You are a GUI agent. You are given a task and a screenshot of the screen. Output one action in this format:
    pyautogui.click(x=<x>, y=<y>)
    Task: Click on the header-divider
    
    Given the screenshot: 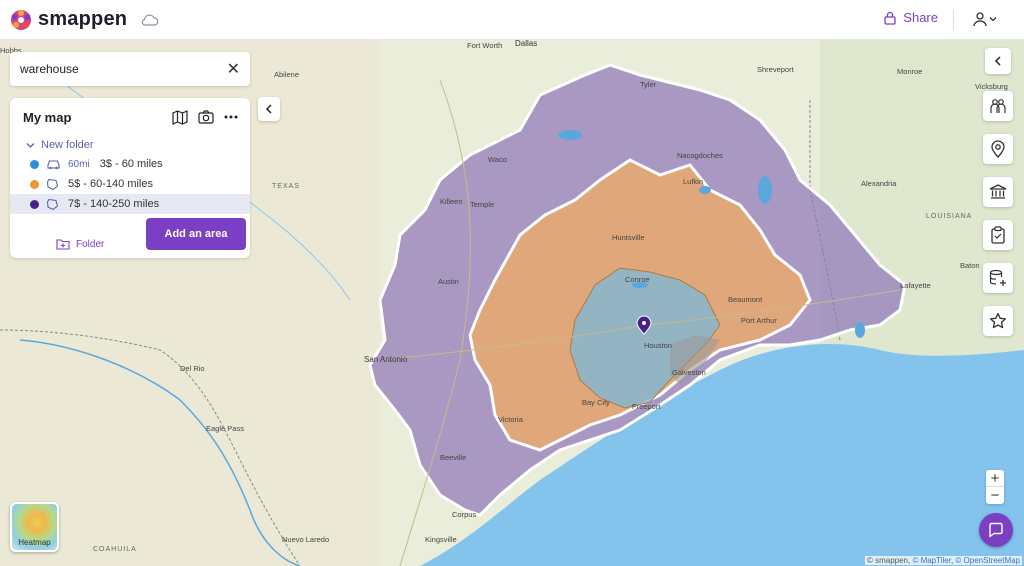 What is the action you would take?
    pyautogui.click(x=953, y=20)
    